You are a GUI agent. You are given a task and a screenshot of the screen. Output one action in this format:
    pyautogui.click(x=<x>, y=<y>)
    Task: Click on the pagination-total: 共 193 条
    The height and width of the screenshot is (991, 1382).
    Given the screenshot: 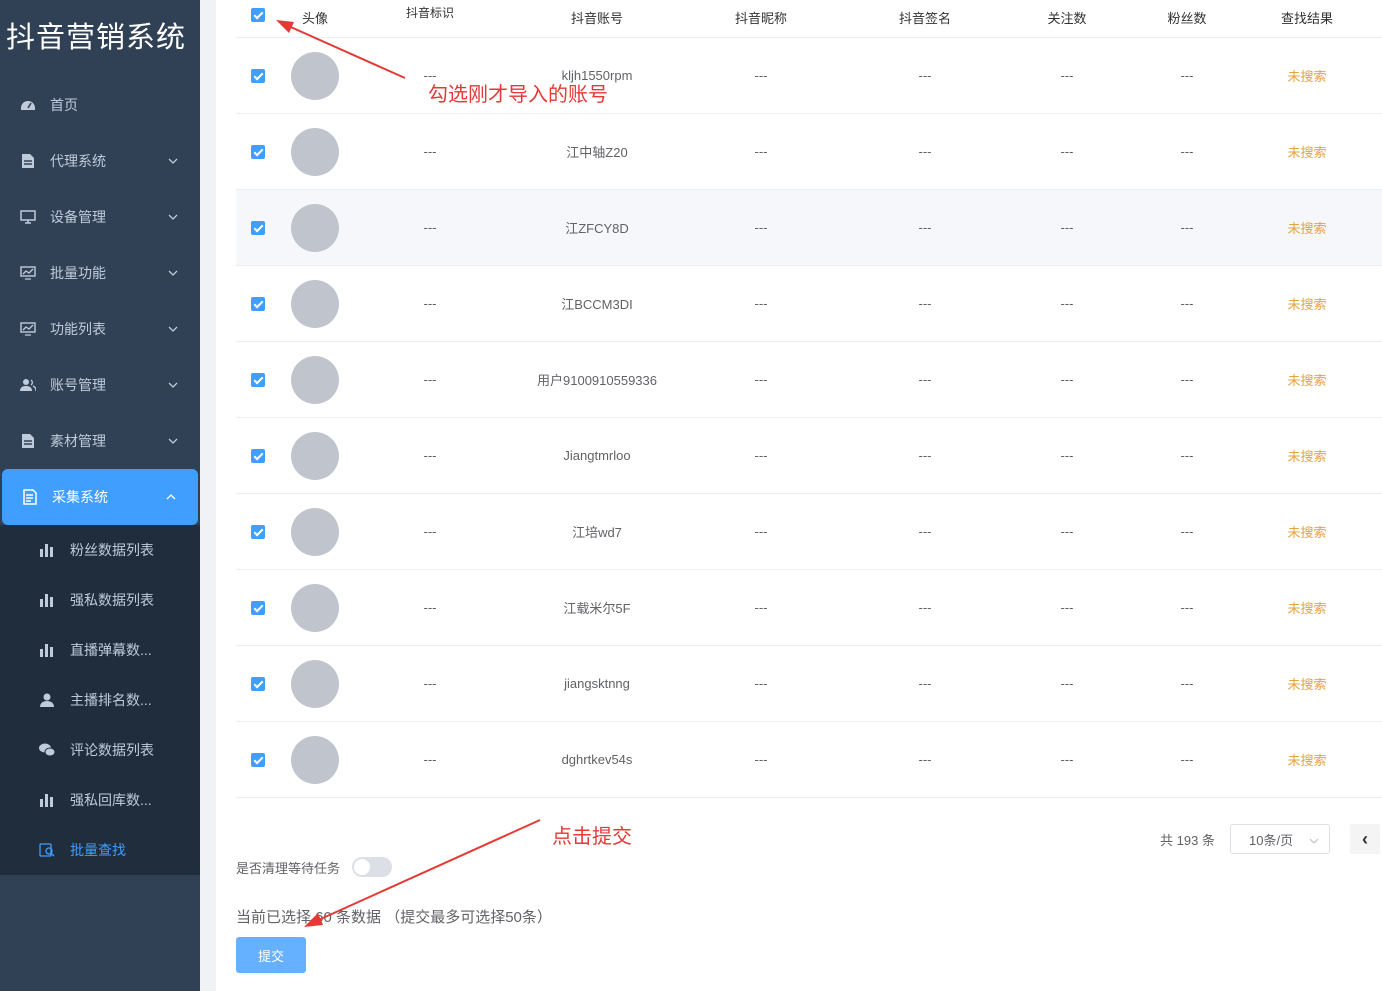 What is the action you would take?
    pyautogui.click(x=1187, y=840)
    